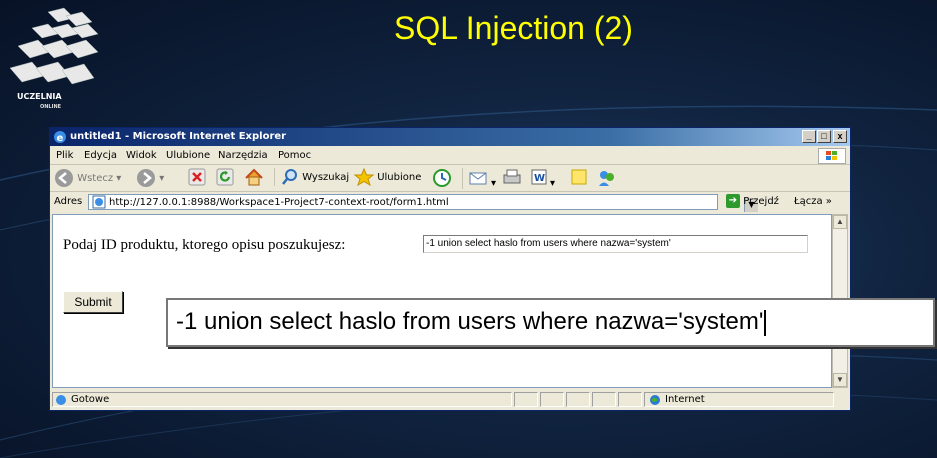  Describe the element at coordinates (840, 380) in the screenshot. I see `scroll-down-icon: ▼` at that location.